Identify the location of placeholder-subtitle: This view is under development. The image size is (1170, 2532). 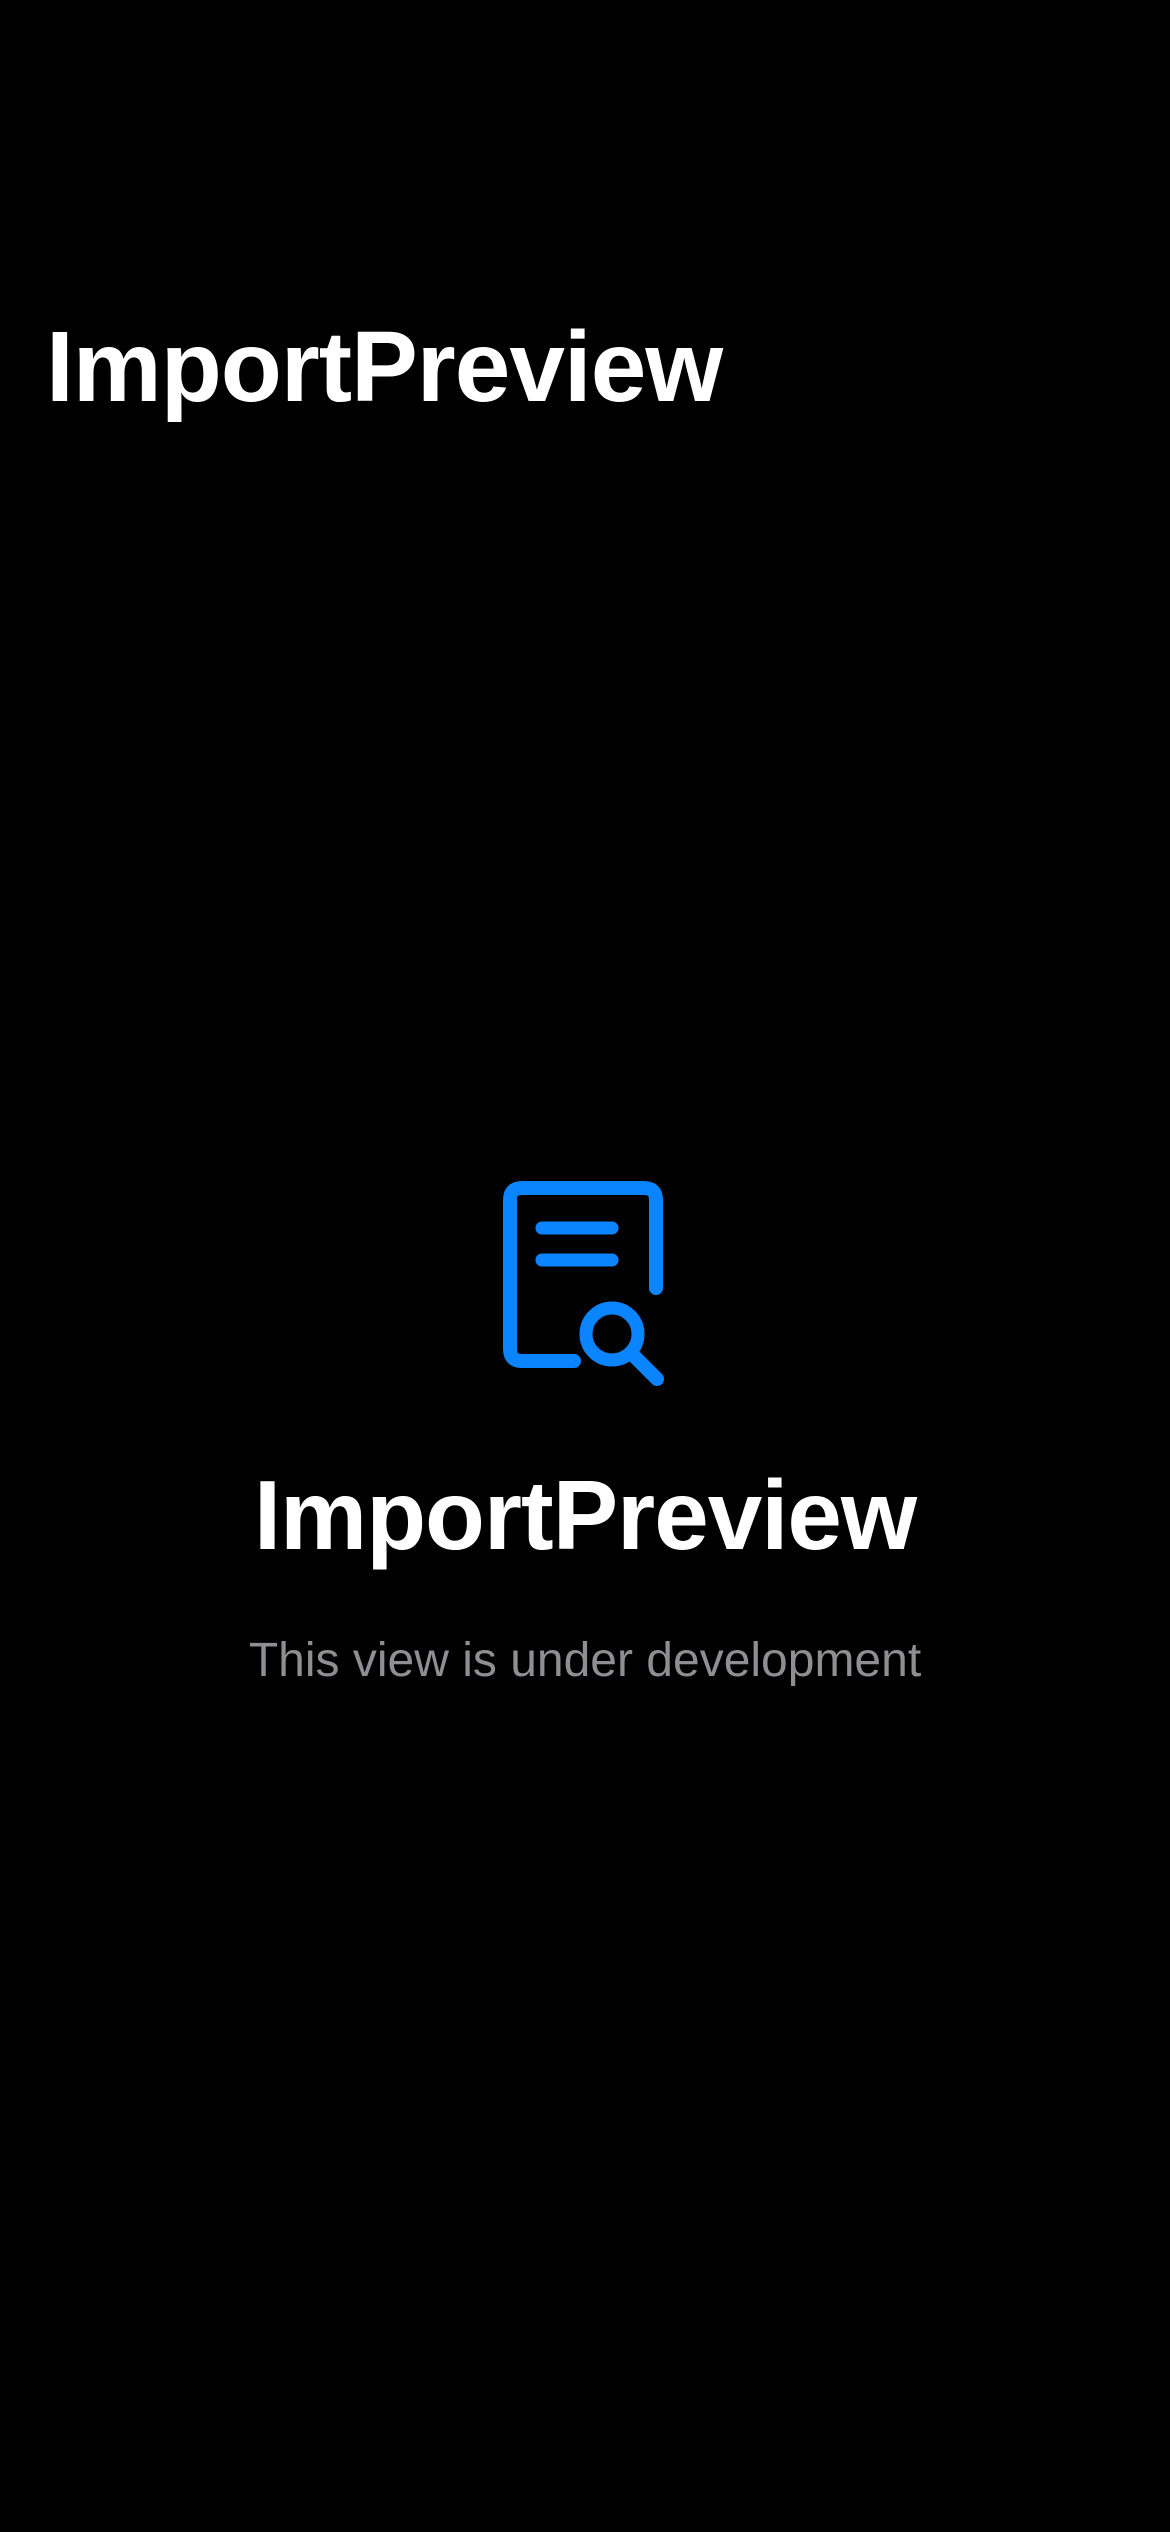
(585, 1660).